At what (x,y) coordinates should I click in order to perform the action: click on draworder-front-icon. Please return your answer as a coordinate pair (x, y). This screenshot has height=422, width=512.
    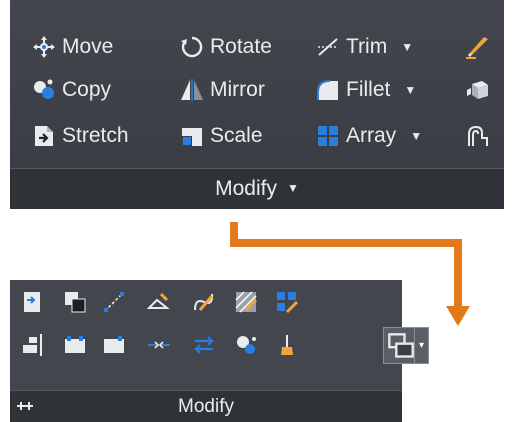
    Looking at the image, I should click on (401, 345).